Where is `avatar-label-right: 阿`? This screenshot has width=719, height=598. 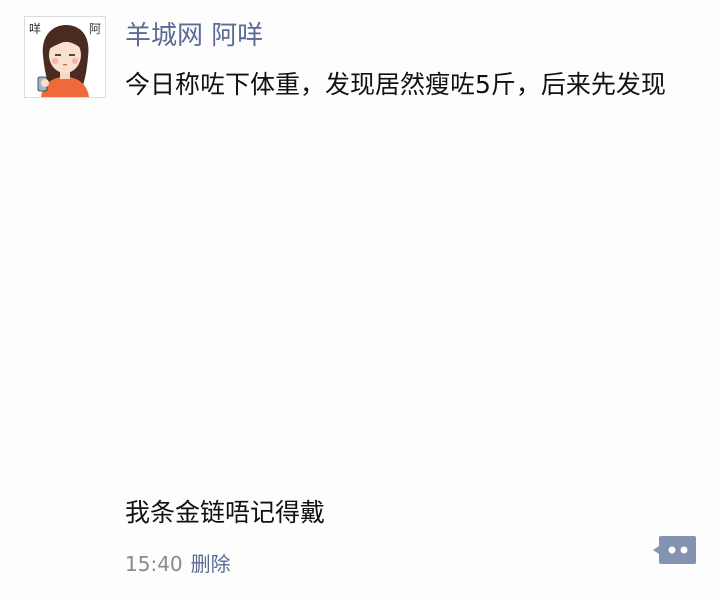
avatar-label-right: 阿 is located at coordinates (95, 29).